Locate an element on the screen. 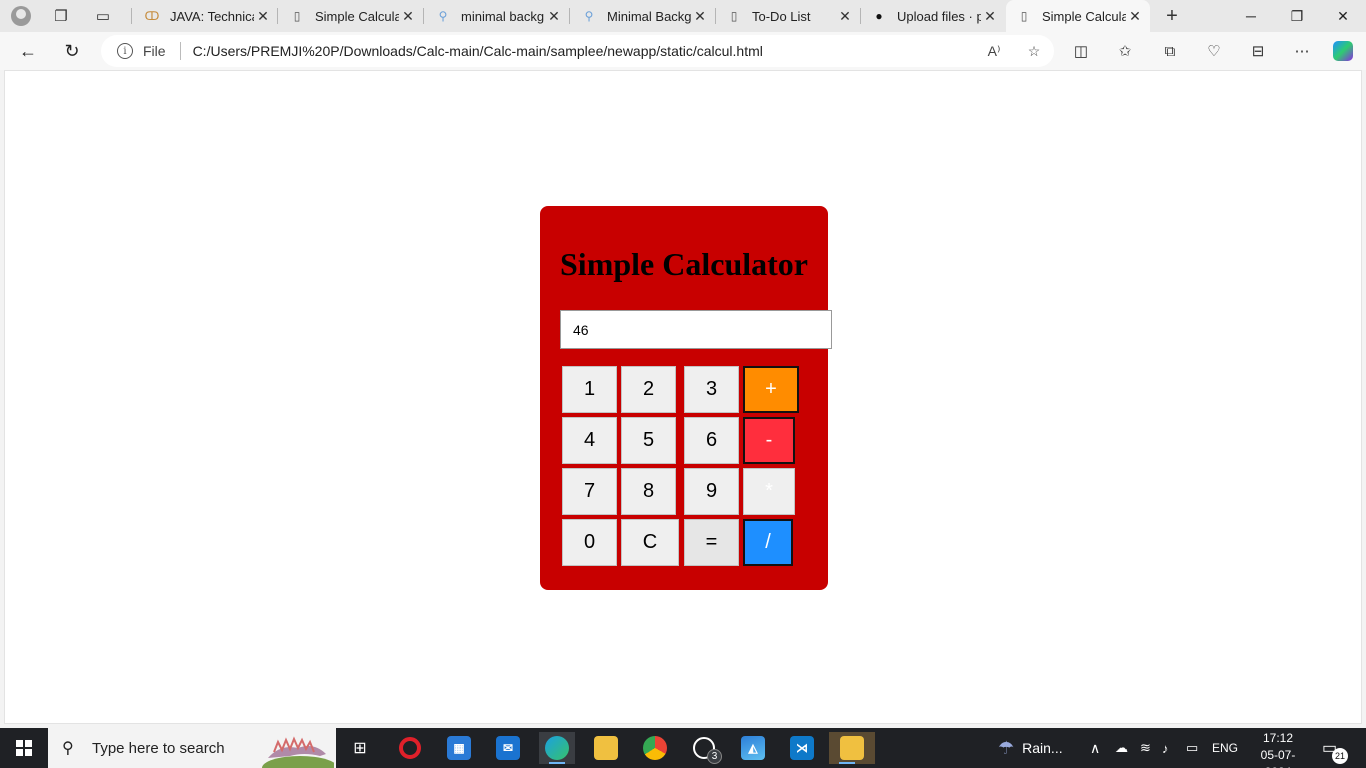  key-0: 0 is located at coordinates (589, 542).